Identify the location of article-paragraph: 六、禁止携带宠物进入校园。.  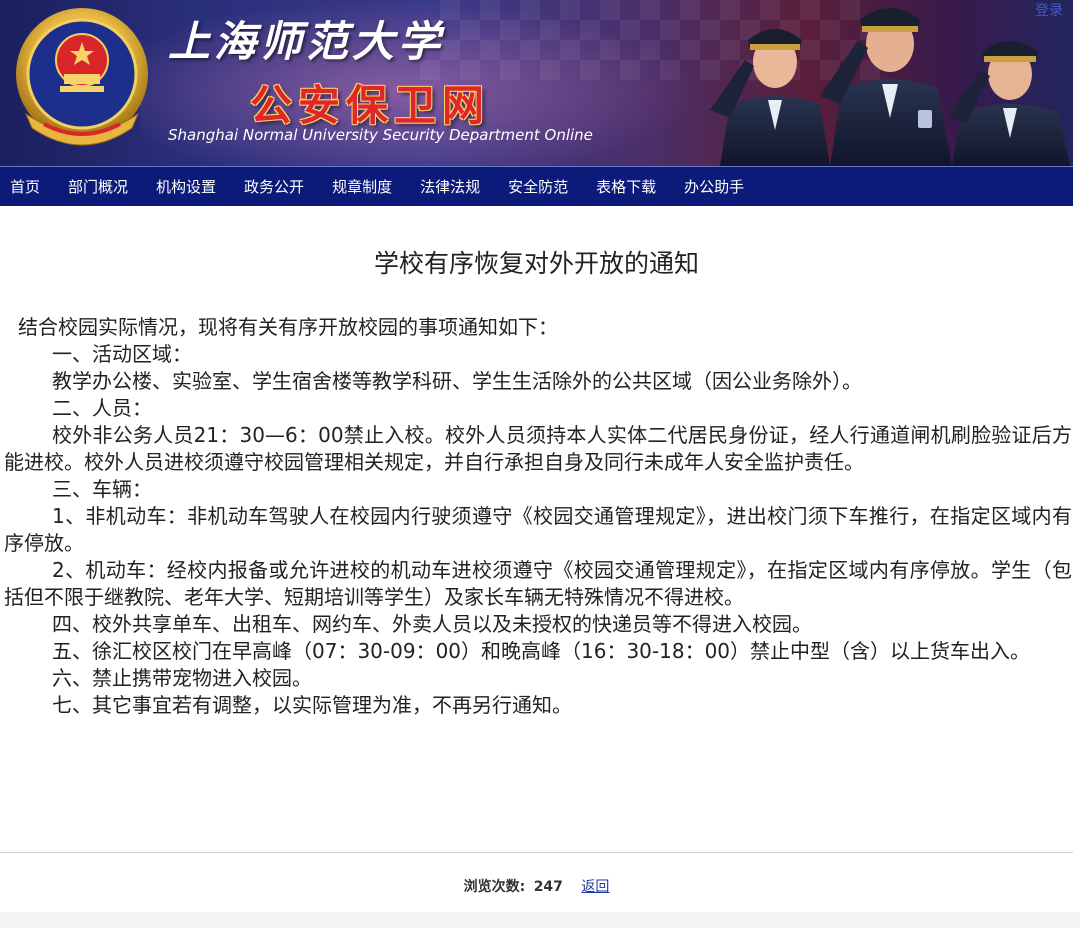
(182, 678).